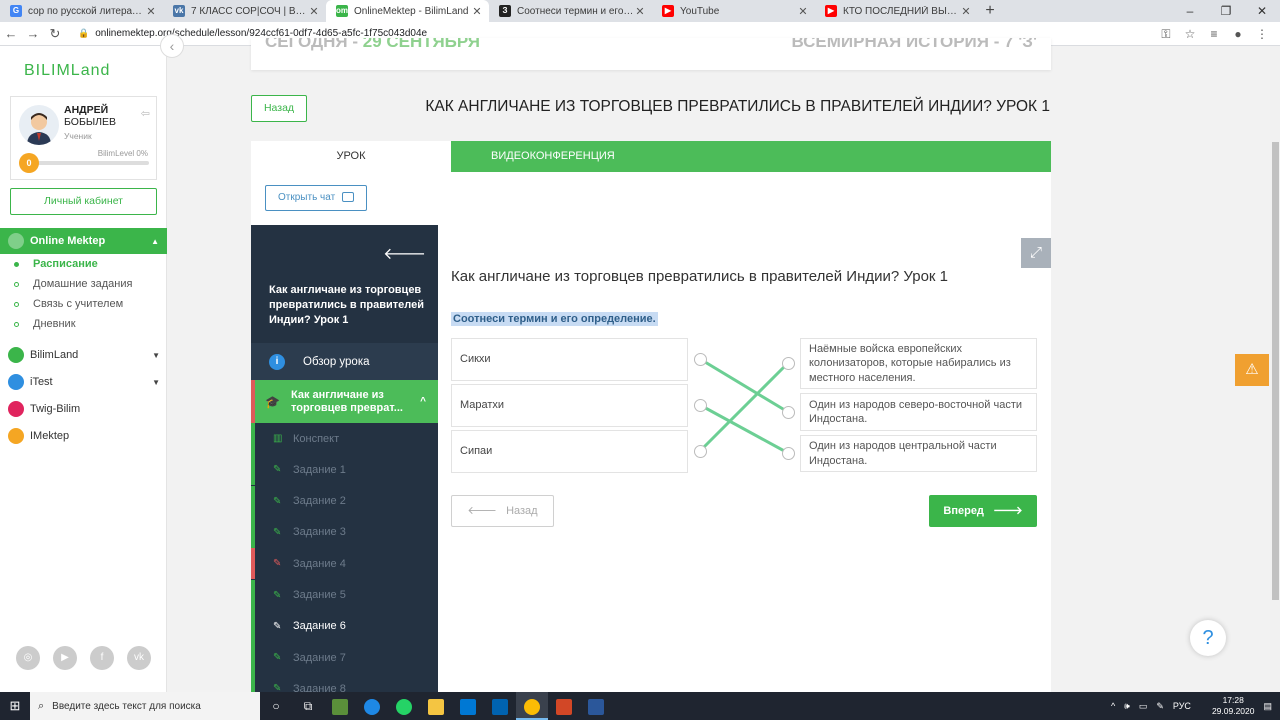  Describe the element at coordinates (1143, 706) in the screenshot. I see `network-icon: ▭` at that location.